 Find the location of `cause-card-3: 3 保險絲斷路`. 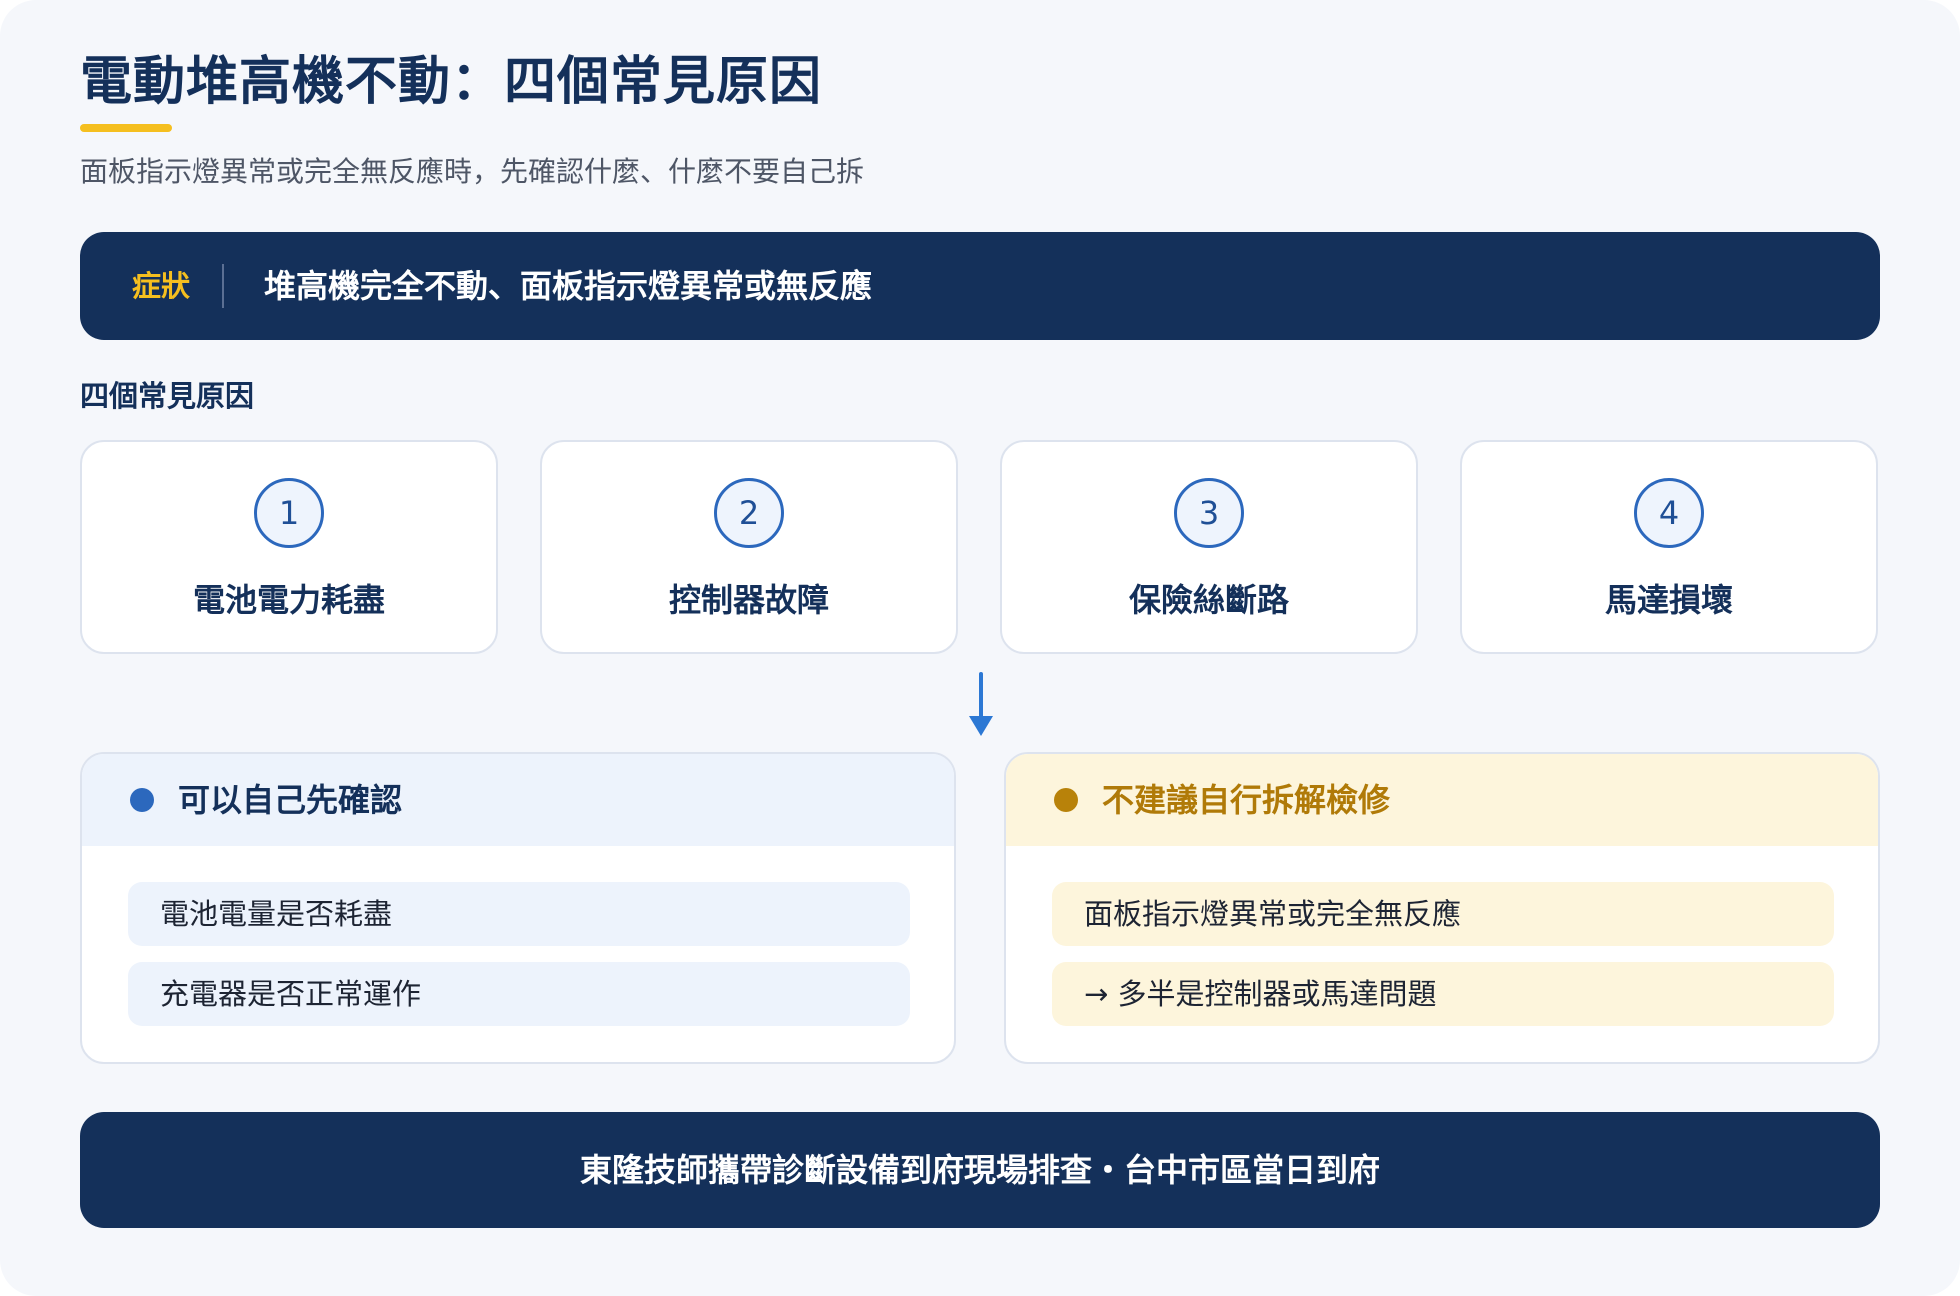

cause-card-3: 3 保險絲斷路 is located at coordinates (1209, 547).